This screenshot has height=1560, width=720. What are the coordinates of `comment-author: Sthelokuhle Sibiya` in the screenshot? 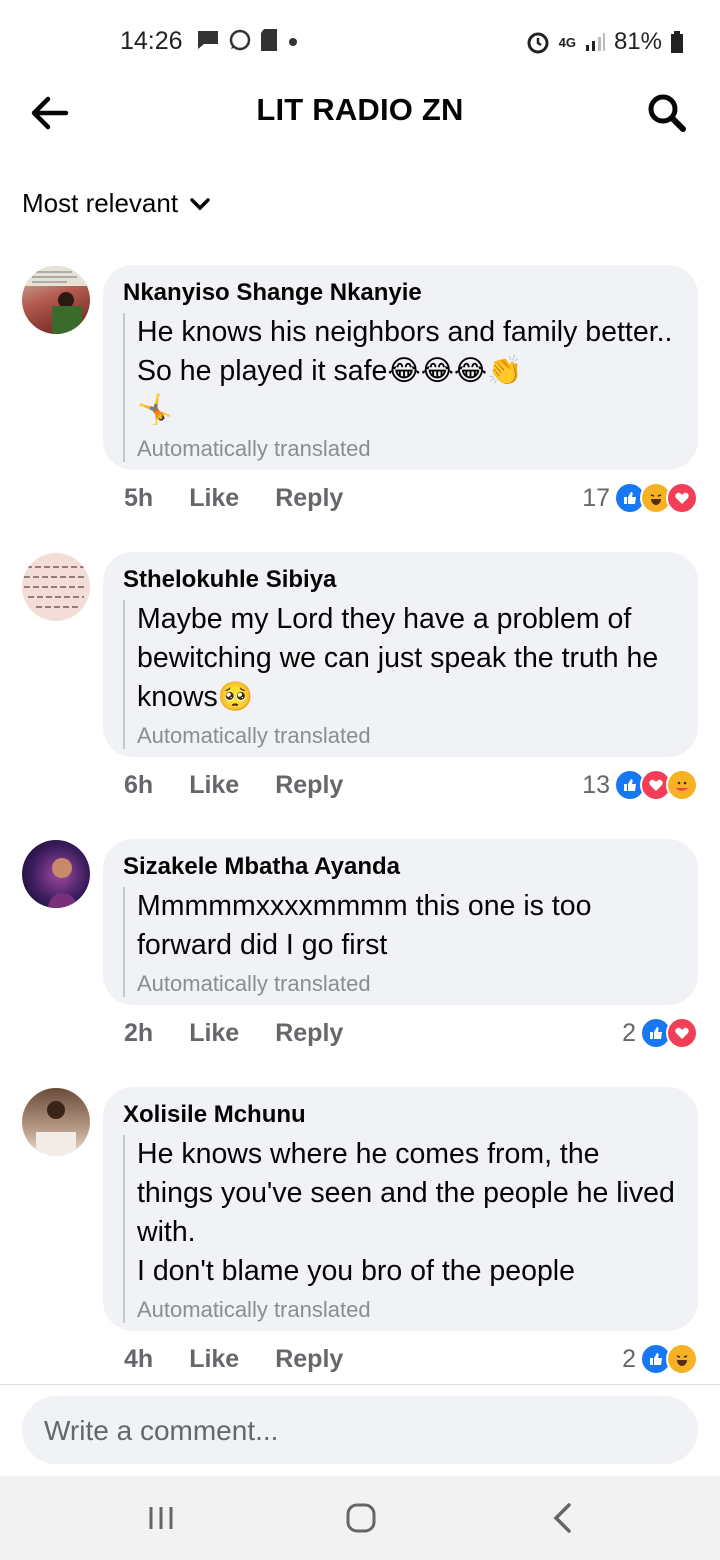 It's located at (400, 580).